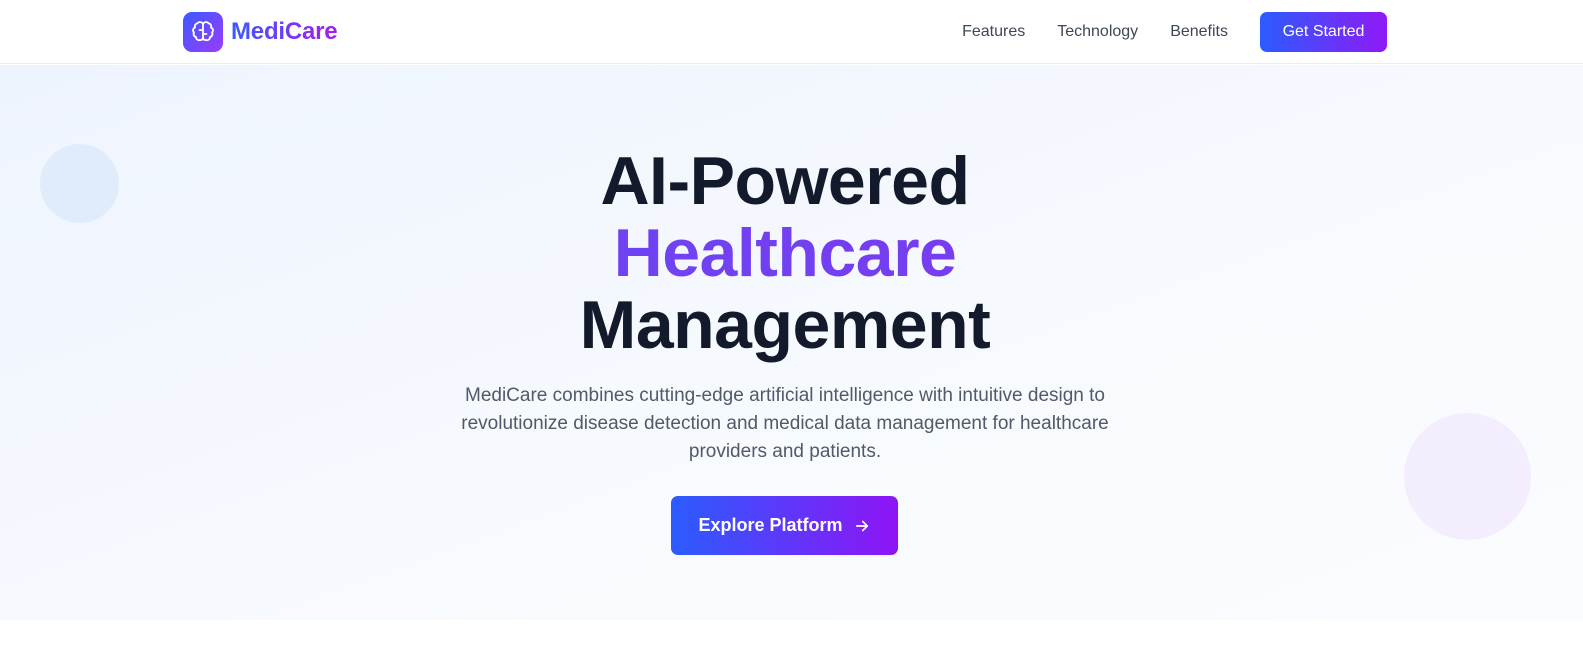 The width and height of the screenshot is (1583, 651). What do you see at coordinates (862, 526) in the screenshot?
I see `arrow-right-icon` at bounding box center [862, 526].